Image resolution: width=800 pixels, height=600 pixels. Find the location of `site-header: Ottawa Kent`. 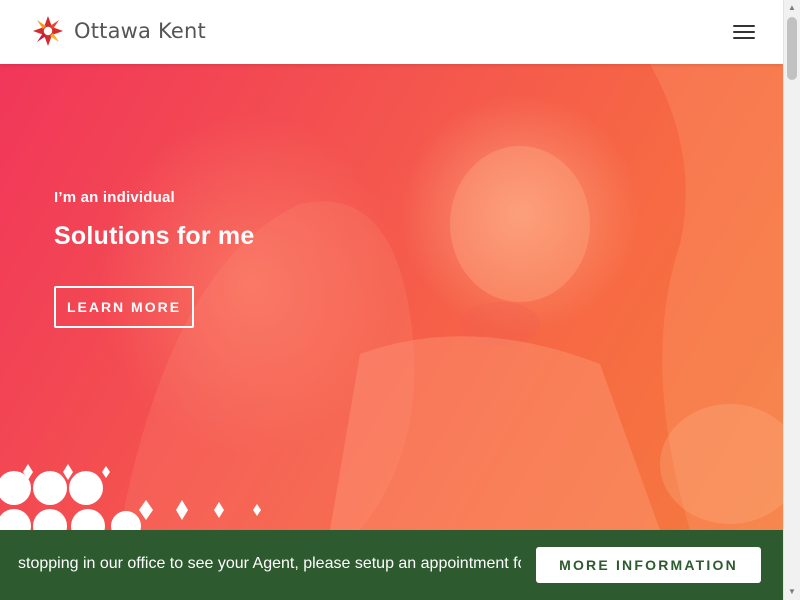

site-header: Ottawa Kent is located at coordinates (391, 32).